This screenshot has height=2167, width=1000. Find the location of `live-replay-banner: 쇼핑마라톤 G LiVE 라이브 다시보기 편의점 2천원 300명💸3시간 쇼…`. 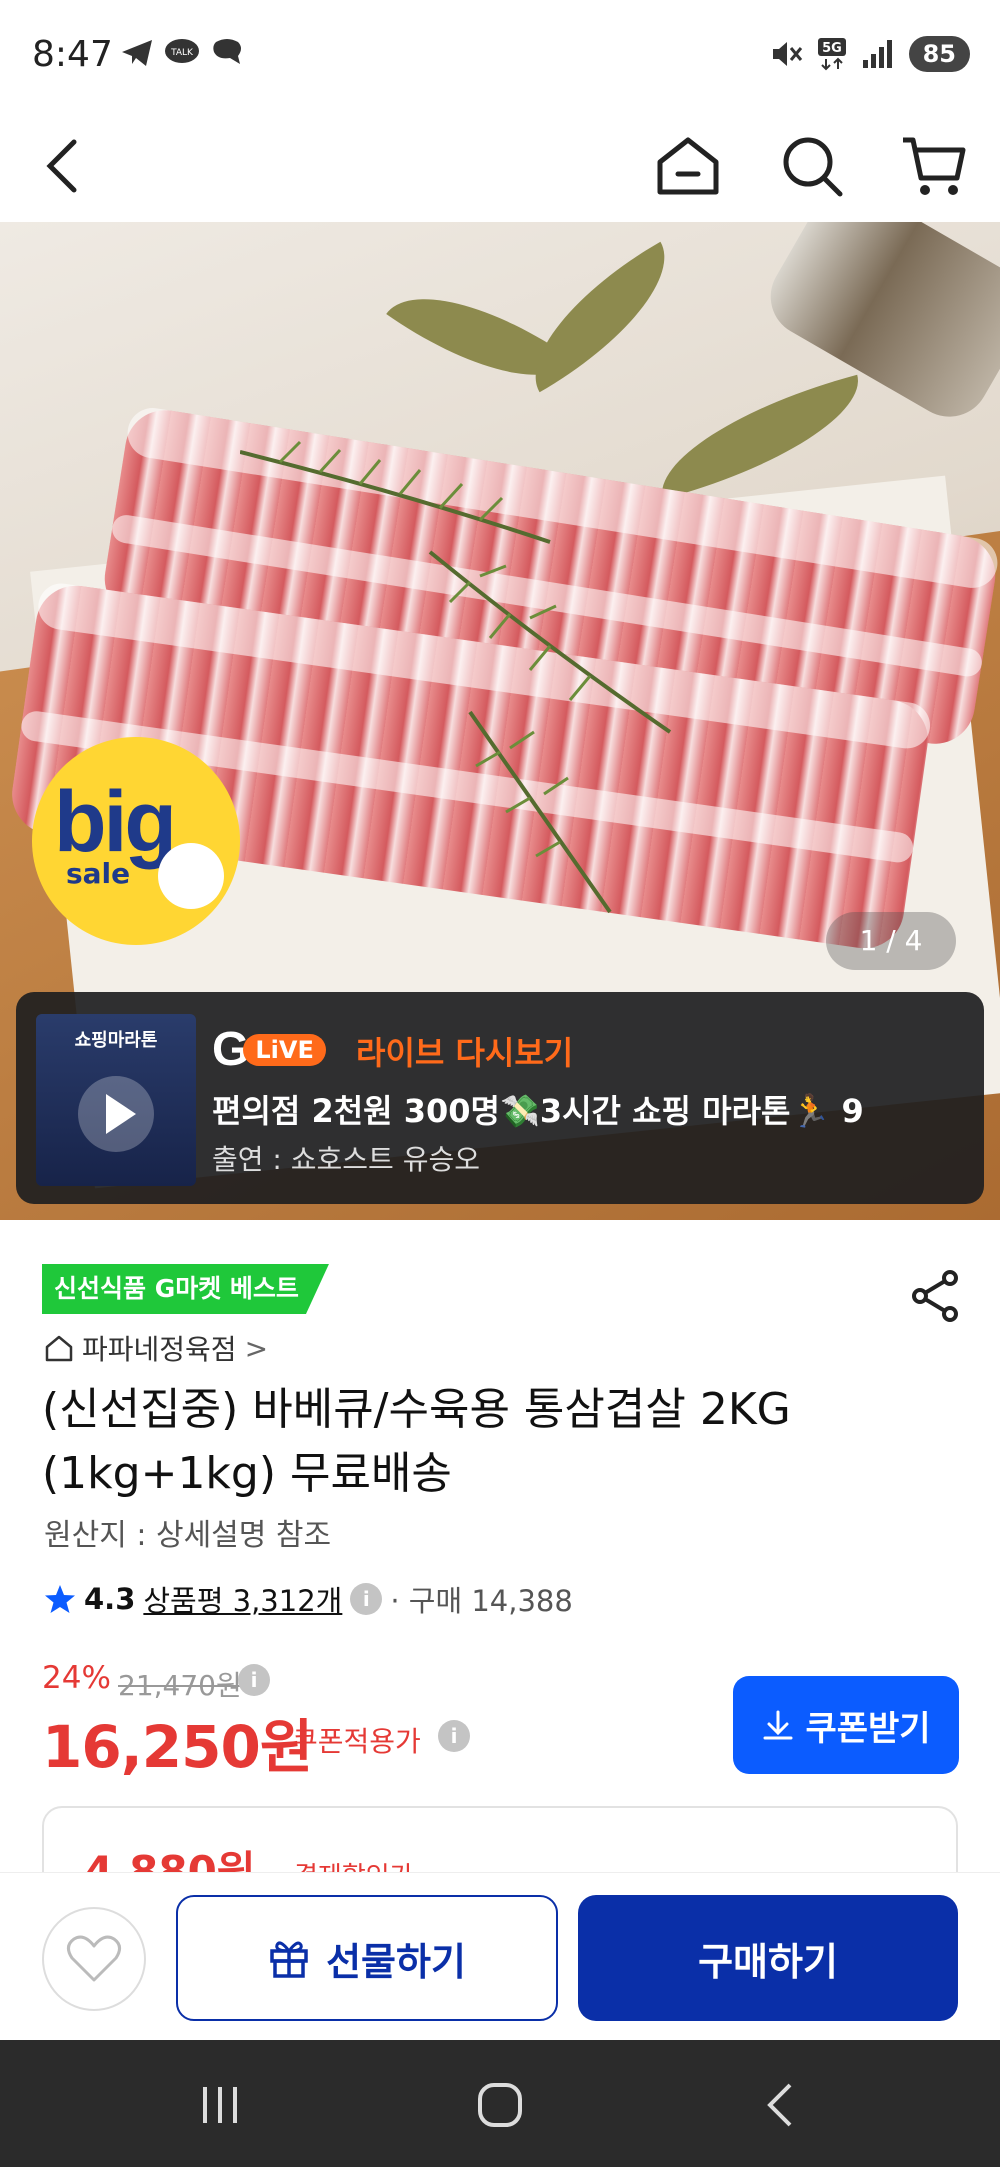

live-replay-banner: 쇼핑마라톤 G LiVE 라이브 다시보기 편의점 2천원 300명💸3시간 쇼… is located at coordinates (500, 1098).